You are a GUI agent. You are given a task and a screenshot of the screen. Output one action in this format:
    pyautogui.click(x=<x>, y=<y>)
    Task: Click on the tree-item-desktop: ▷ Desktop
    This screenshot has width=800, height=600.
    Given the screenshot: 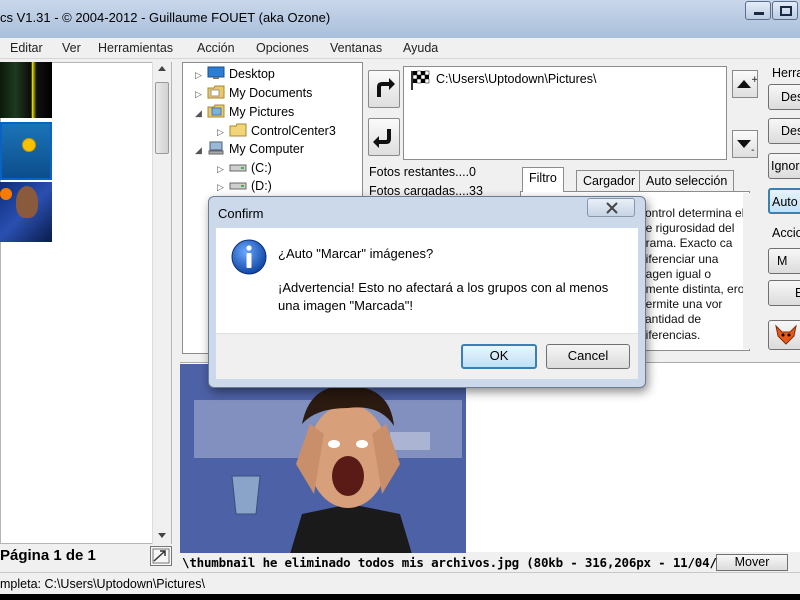 What is the action you would take?
    pyautogui.click(x=235, y=73)
    